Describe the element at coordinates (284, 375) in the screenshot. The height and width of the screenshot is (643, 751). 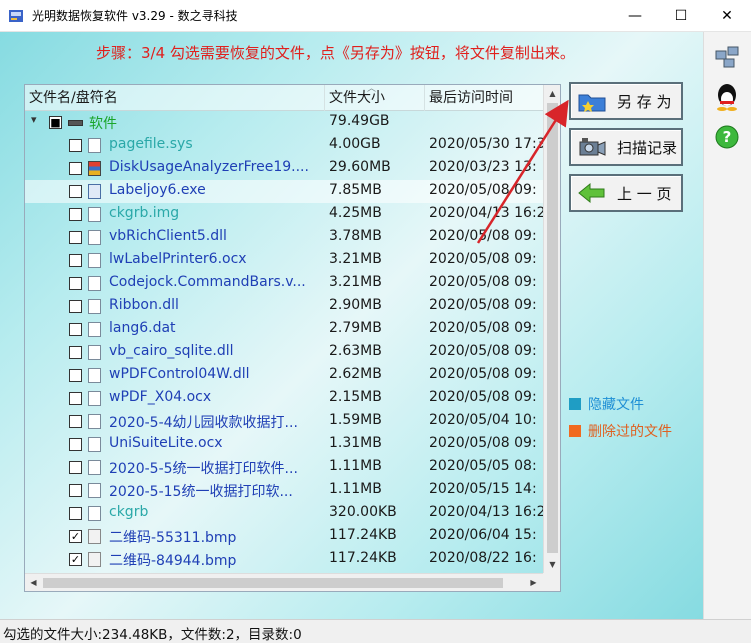
I see `table-row: wPDFControl04W.dll 2.62MB 2020/05/08 09:` at that location.